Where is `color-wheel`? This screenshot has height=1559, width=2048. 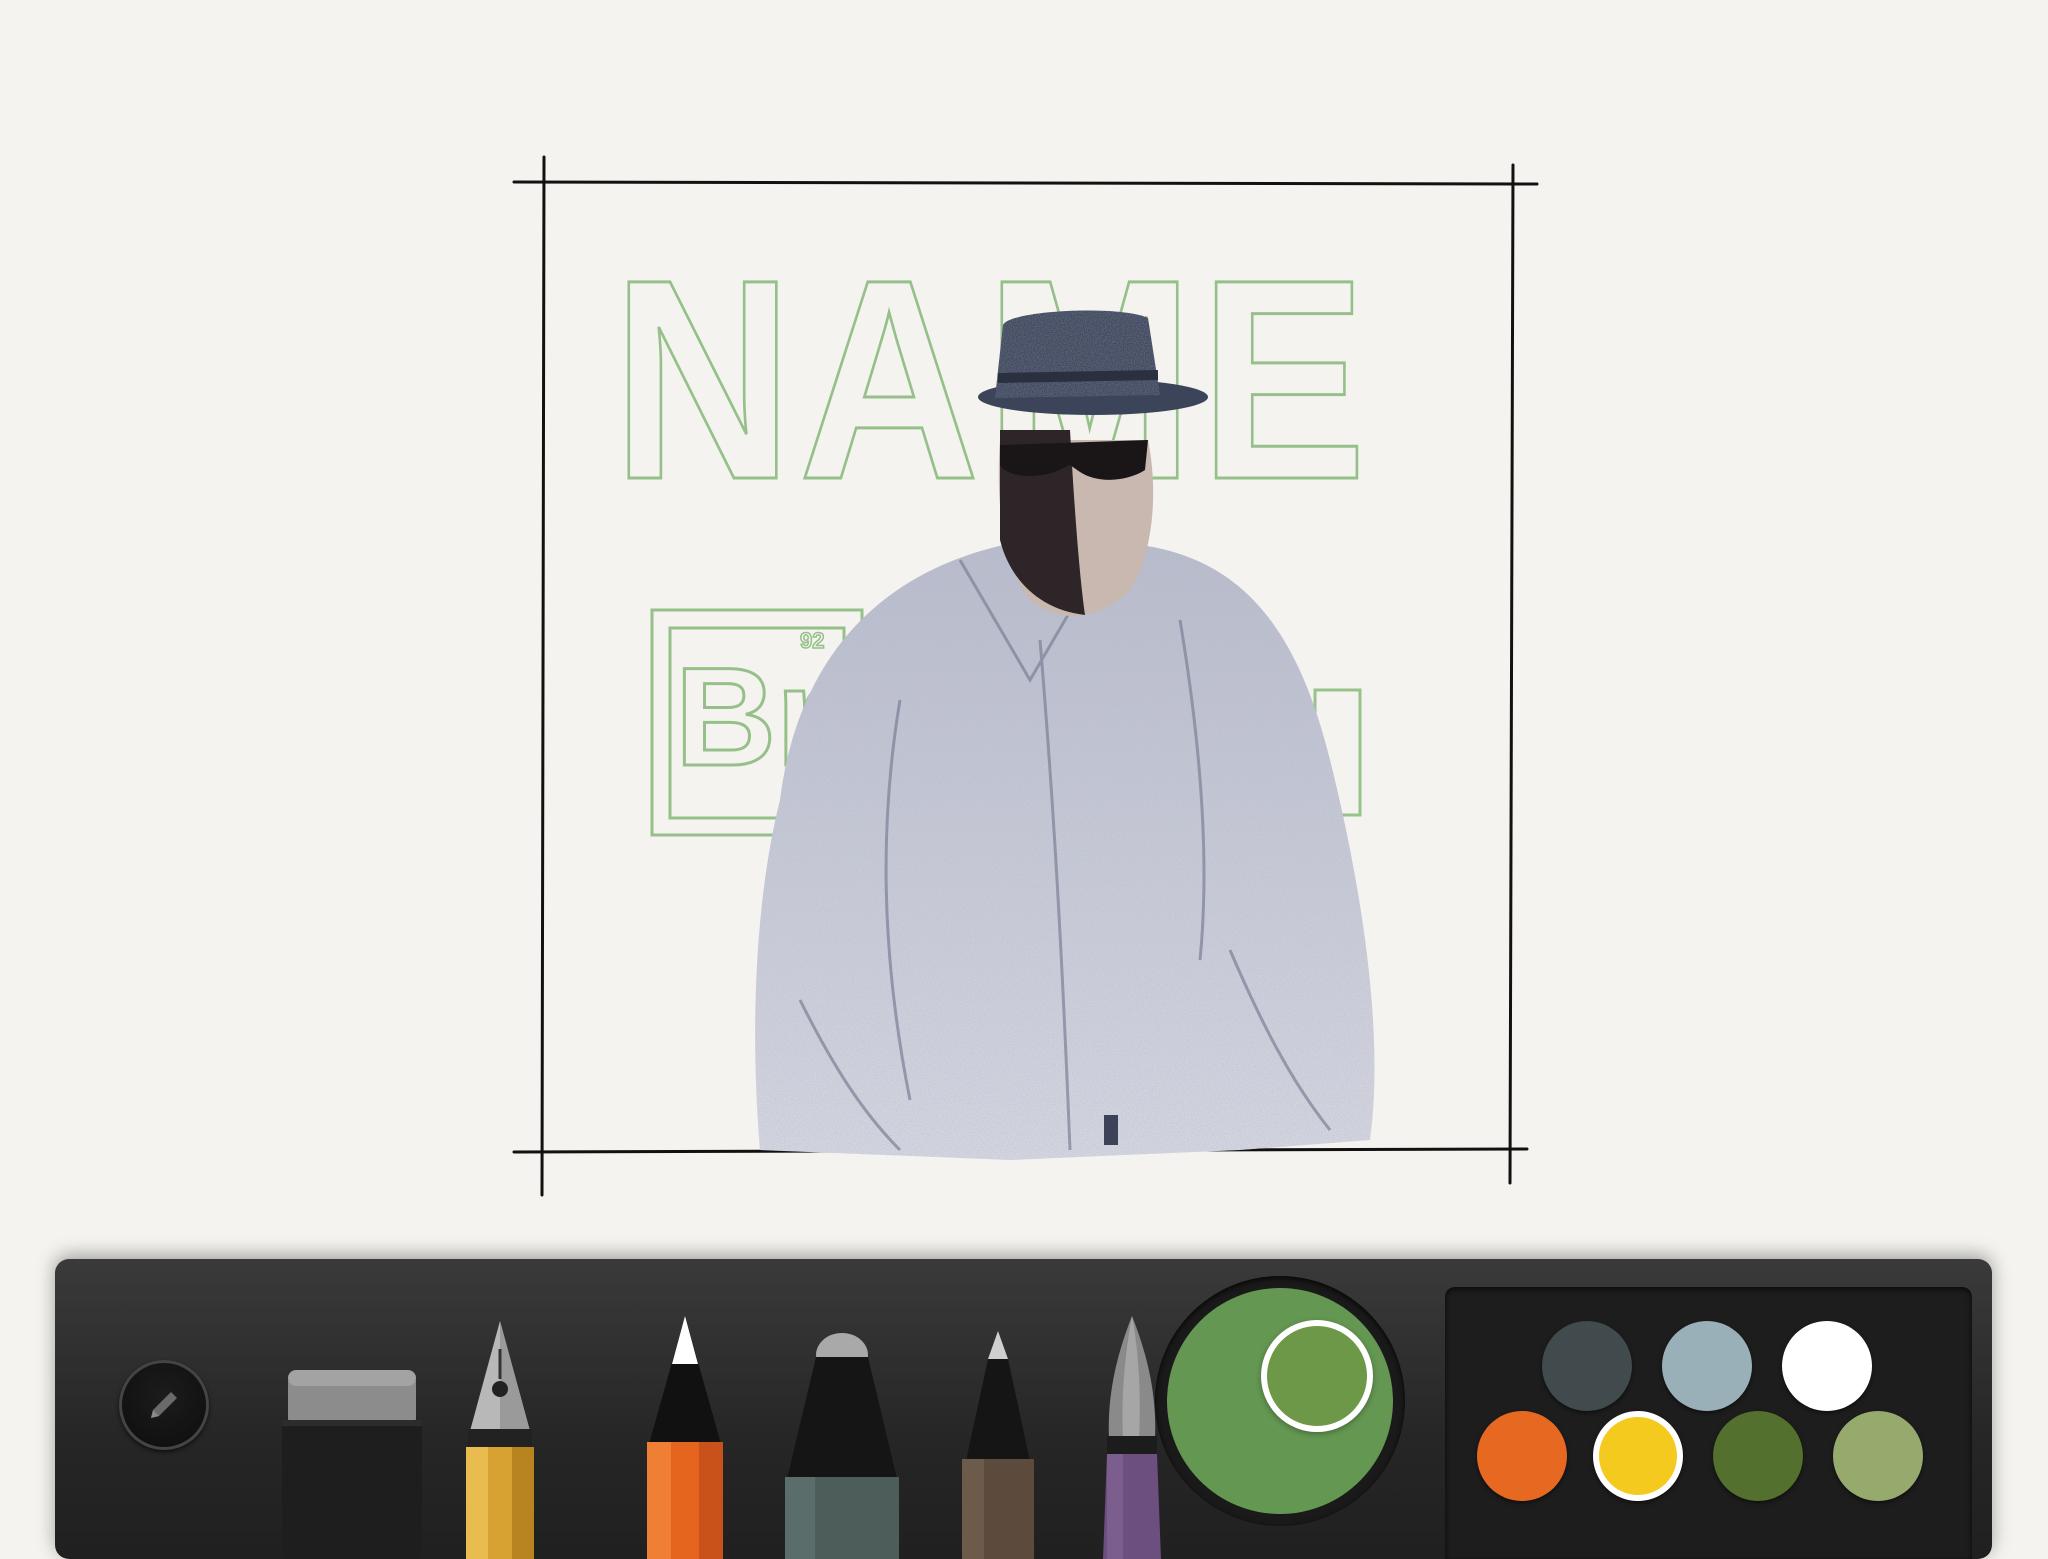 color-wheel is located at coordinates (1280, 1401).